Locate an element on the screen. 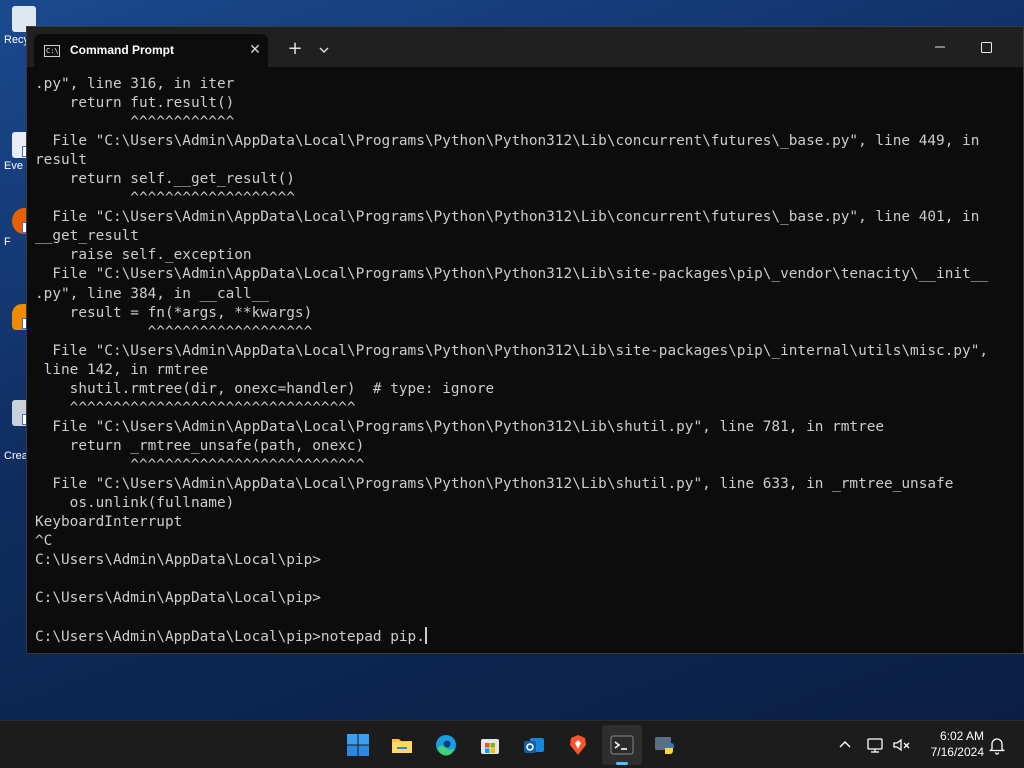 The width and height of the screenshot is (1024, 768). outlook-button is located at coordinates (534, 745).